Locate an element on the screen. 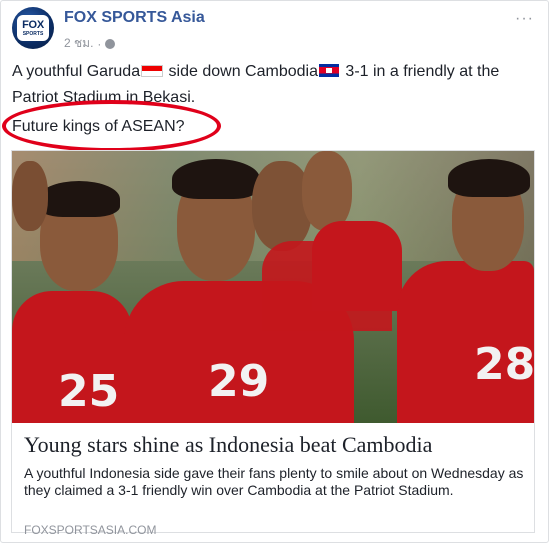 This screenshot has height=543, width=549. post-meta: 2 ชม. · is located at coordinates (90, 43).